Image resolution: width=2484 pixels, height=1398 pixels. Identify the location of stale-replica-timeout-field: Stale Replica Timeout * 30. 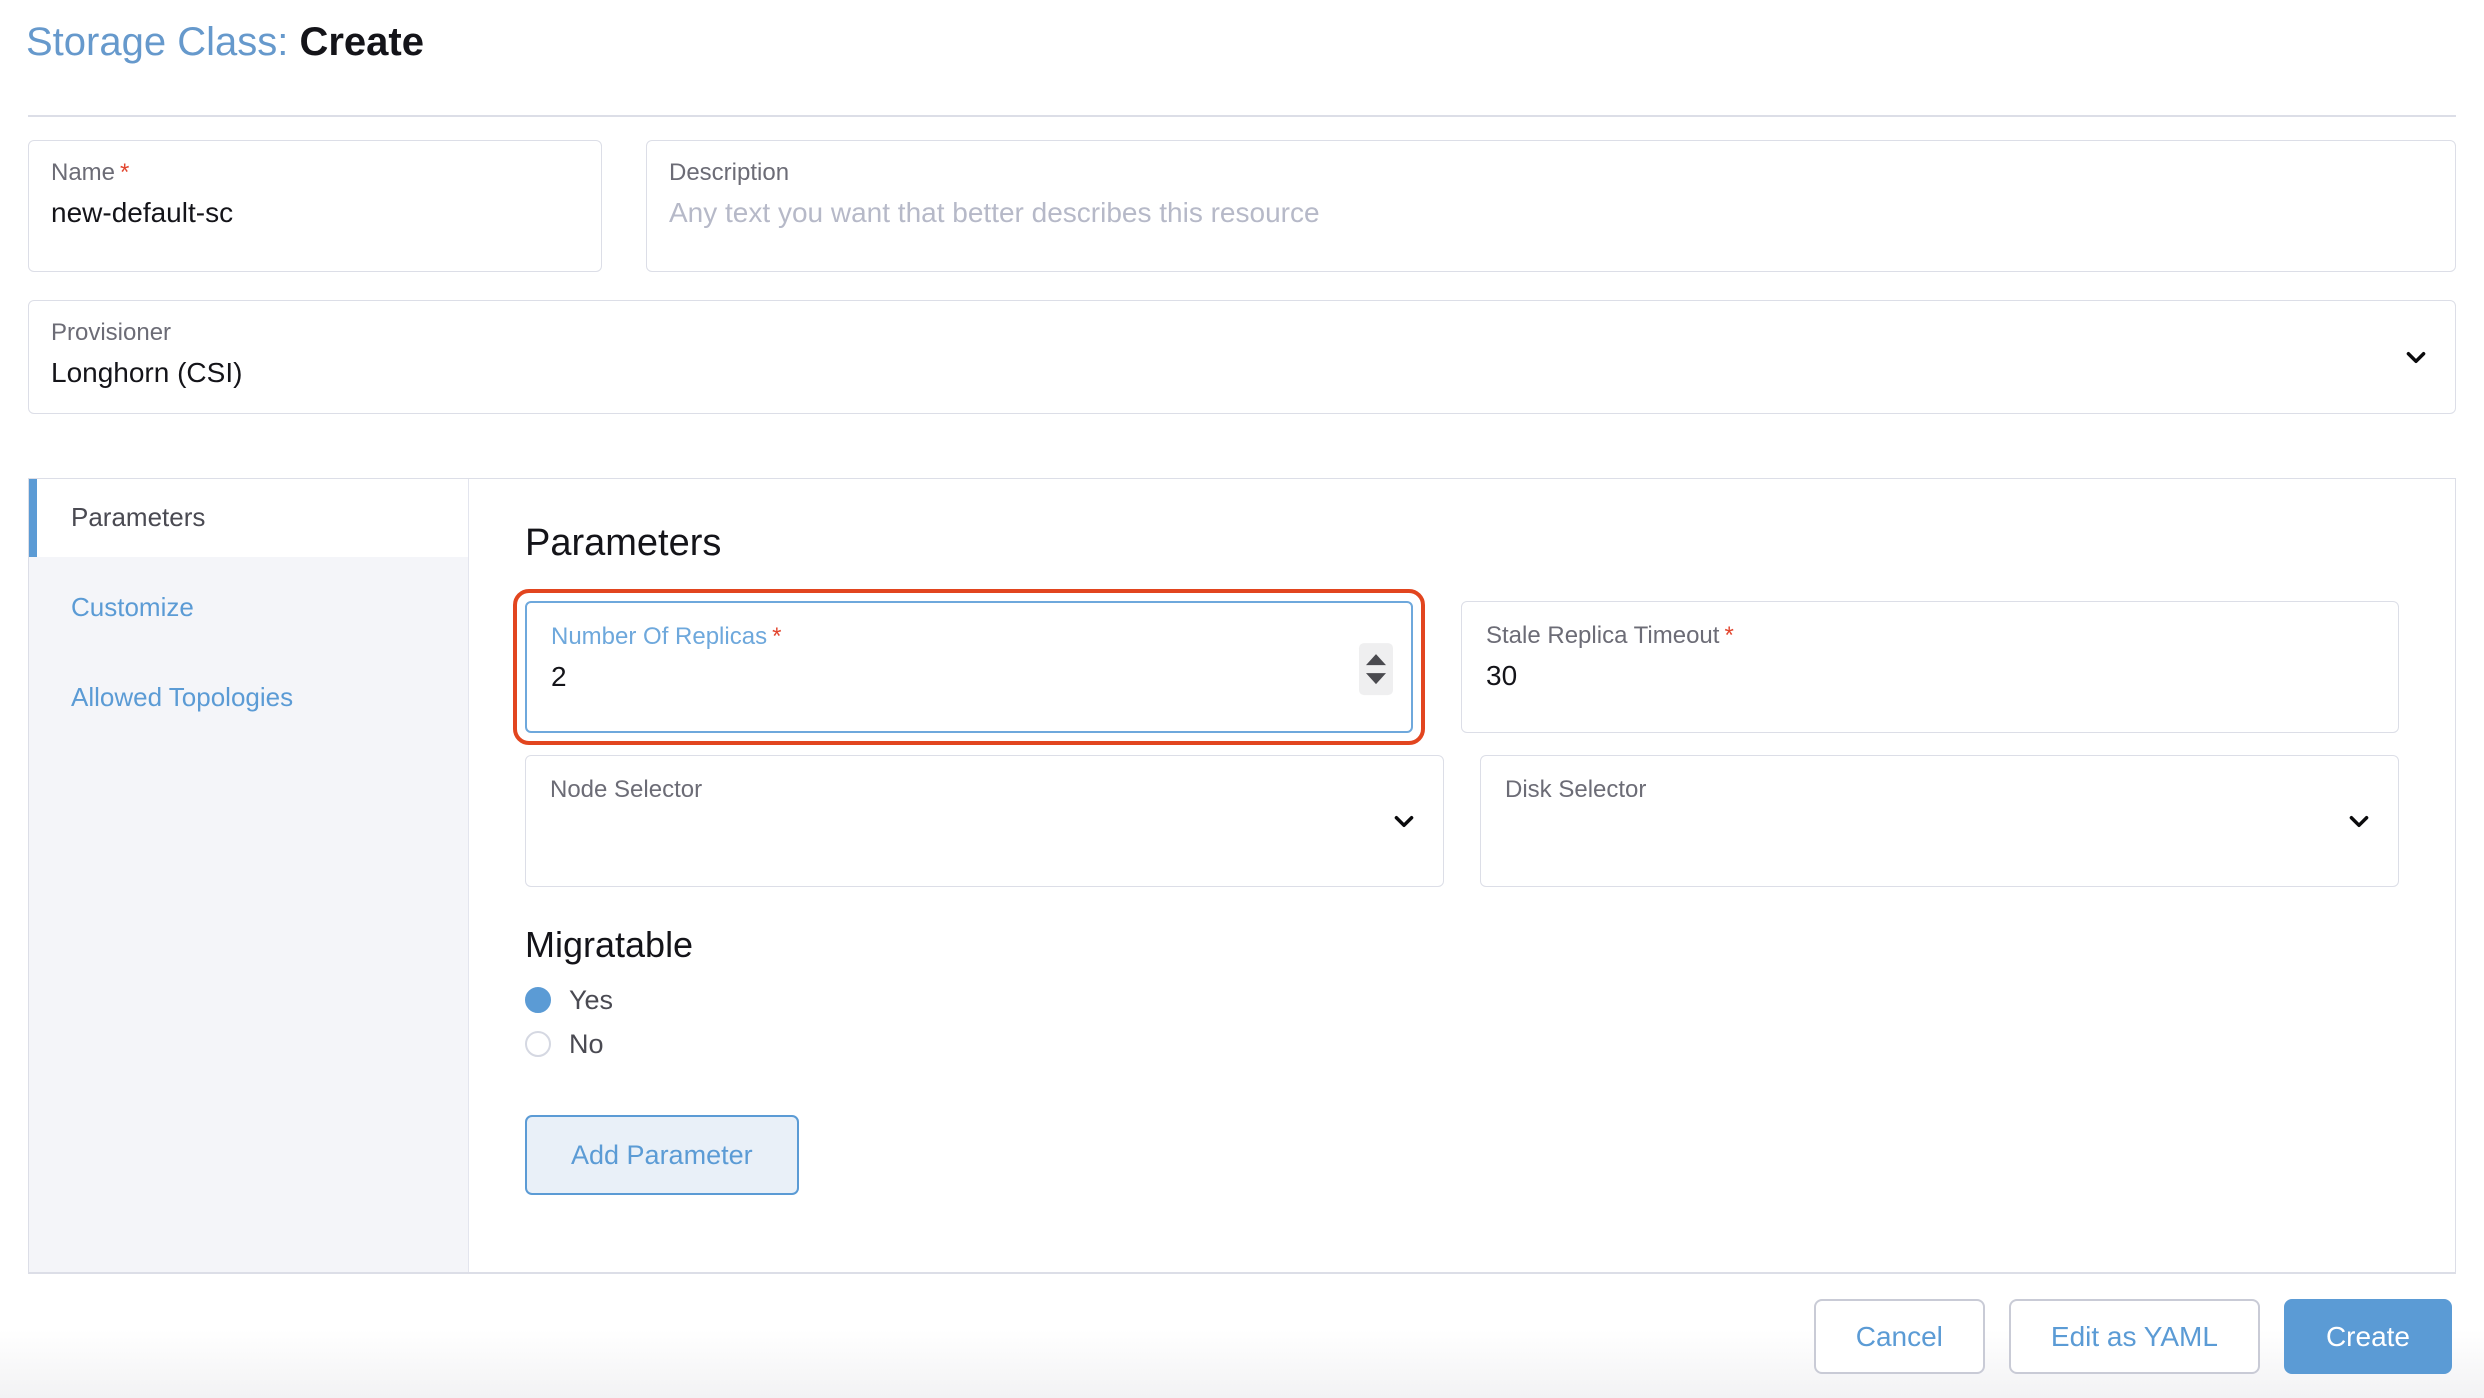
(1930, 666).